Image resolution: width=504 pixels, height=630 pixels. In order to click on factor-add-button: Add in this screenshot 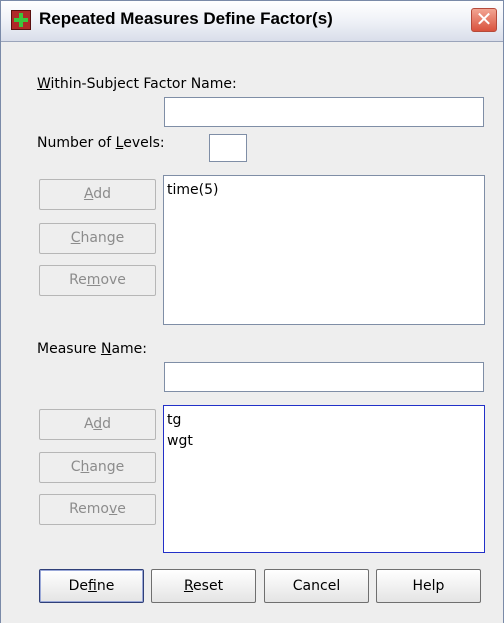, I will do `click(97, 194)`.